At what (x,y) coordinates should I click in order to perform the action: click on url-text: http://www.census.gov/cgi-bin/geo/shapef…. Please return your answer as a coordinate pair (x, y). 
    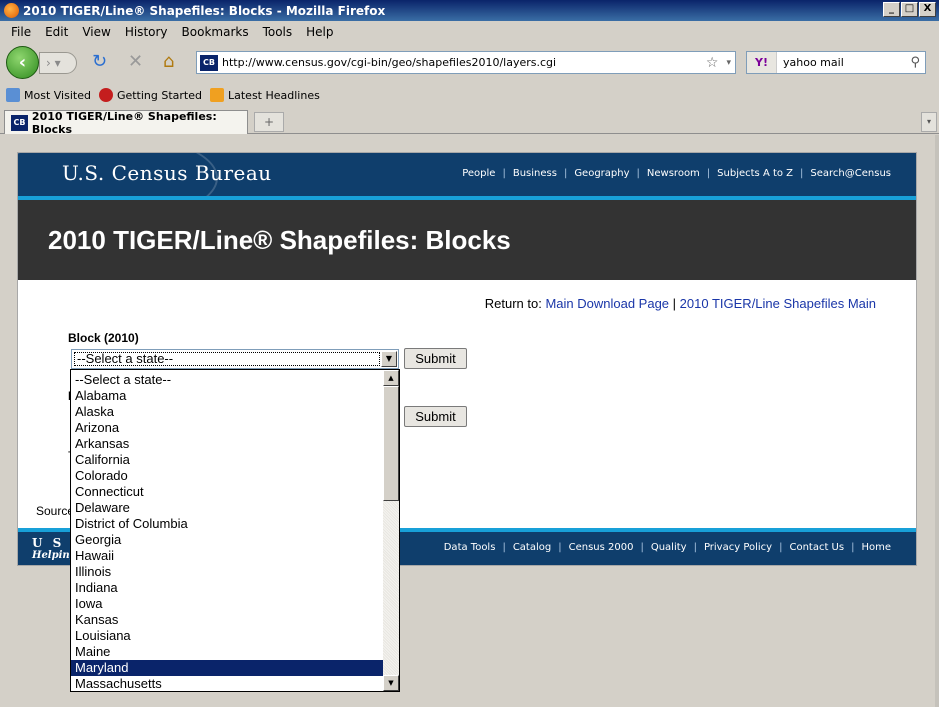
    Looking at the image, I should click on (389, 62).